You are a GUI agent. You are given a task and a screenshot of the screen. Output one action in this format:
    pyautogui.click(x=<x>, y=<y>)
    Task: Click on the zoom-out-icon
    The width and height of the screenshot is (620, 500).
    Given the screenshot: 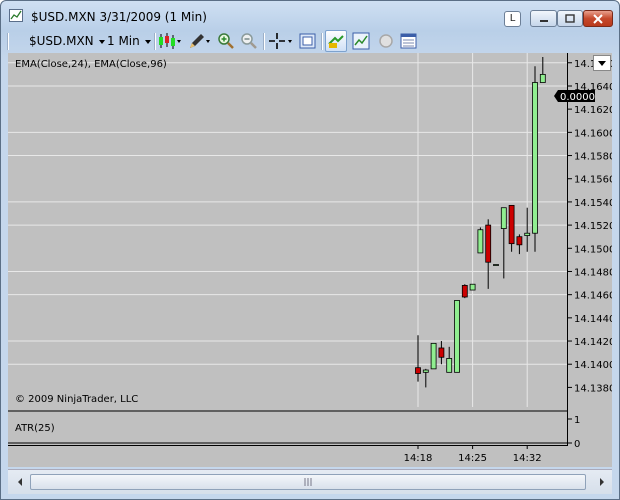 What is the action you would take?
    pyautogui.click(x=249, y=41)
    